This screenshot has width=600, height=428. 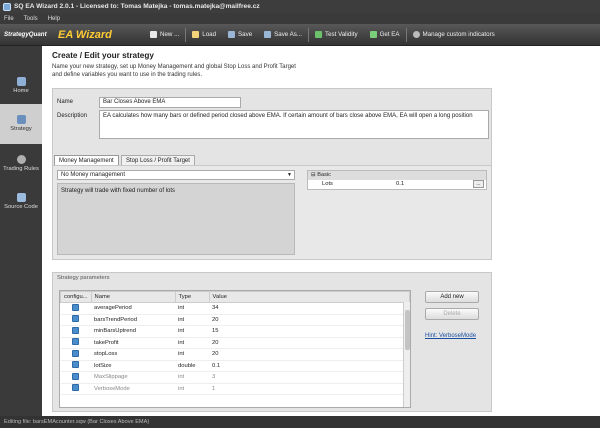 I want to click on delete-button: Delete, so click(x=452, y=314).